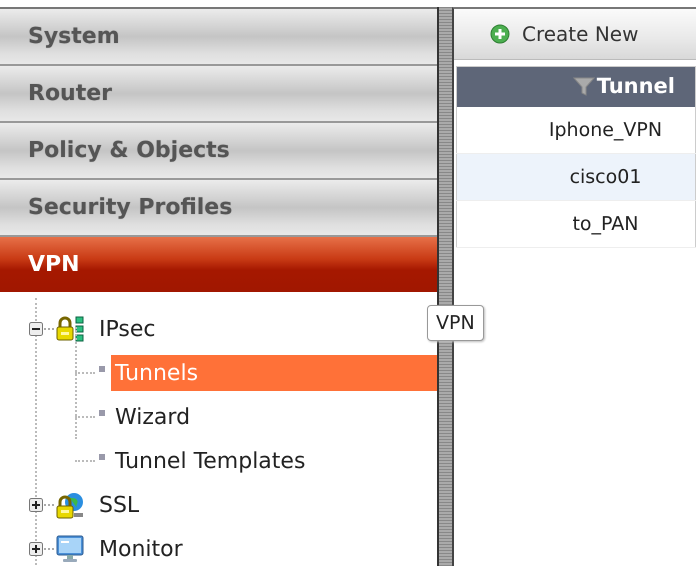  I want to click on nav-section: Policy & Objects, so click(218, 151).